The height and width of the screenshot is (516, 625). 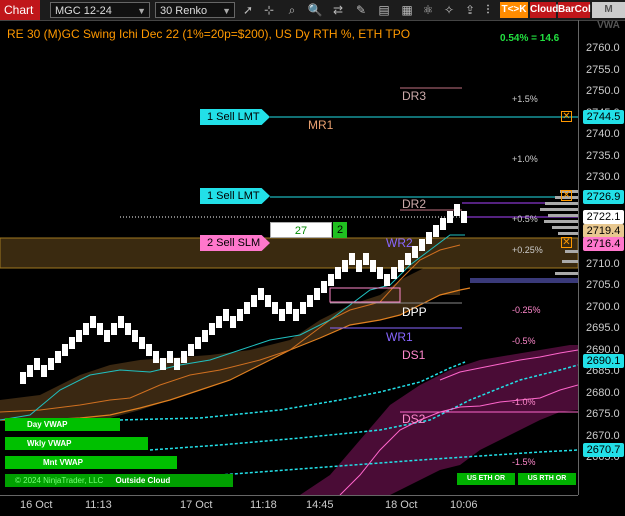 What do you see at coordinates (603, 328) in the screenshot?
I see `price-tick: 2695.0` at bounding box center [603, 328].